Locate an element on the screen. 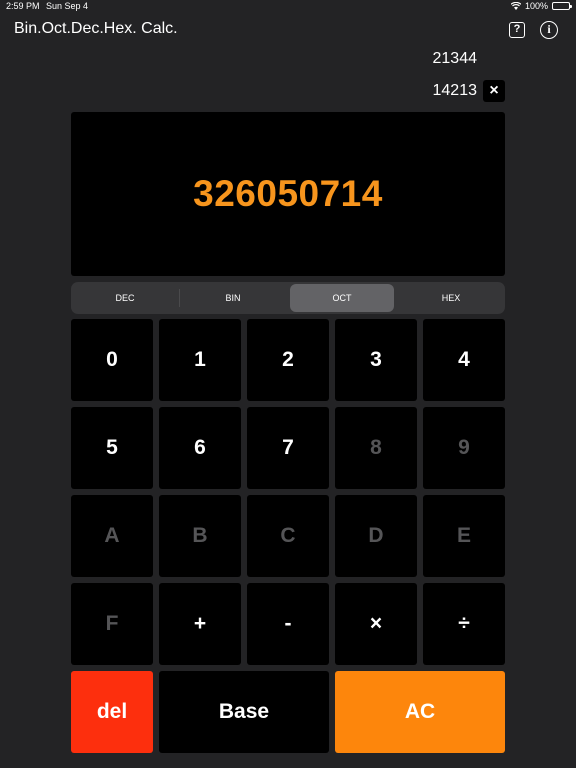 Image resolution: width=576 pixels, height=768 pixels. base-option-bin: BIN is located at coordinates (233, 298).